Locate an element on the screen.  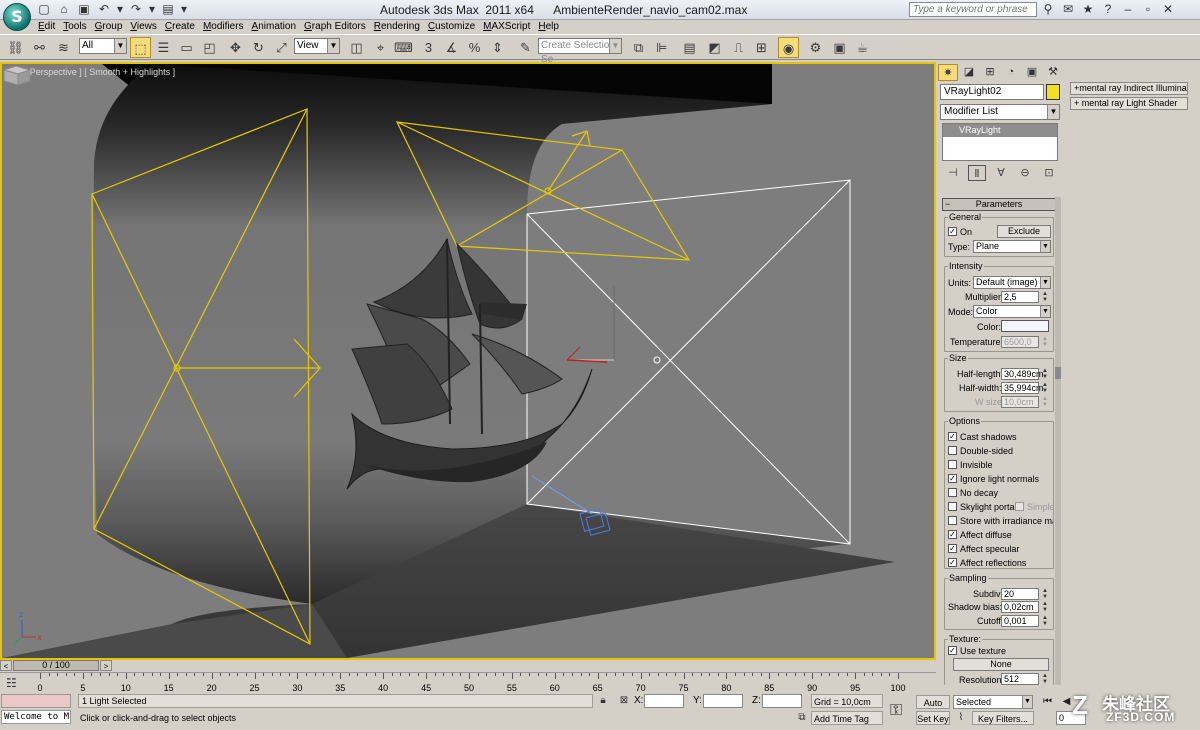
search-input: Type a keyword or phrase is located at coordinates (973, 9).